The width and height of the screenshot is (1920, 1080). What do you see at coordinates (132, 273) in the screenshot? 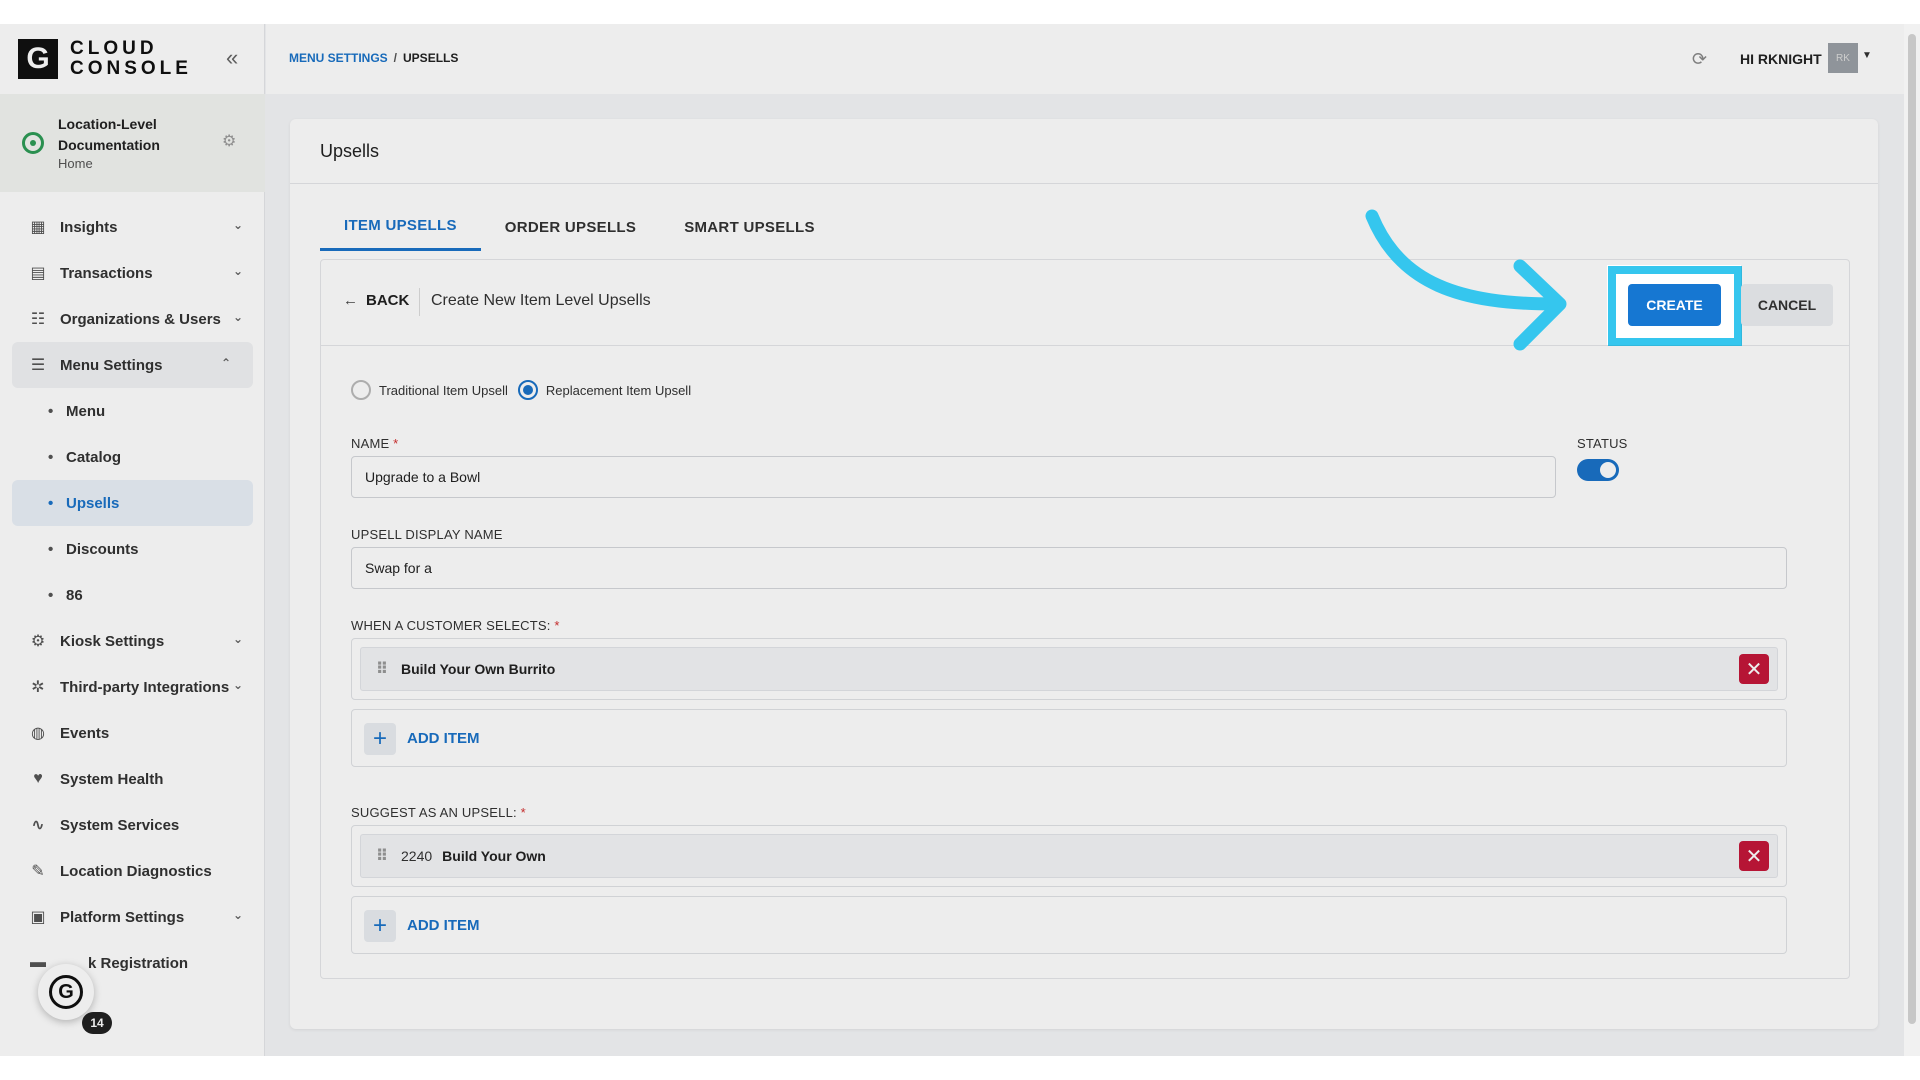
I see `sidebar-item-transactions: ▤ Transactions ⌄` at bounding box center [132, 273].